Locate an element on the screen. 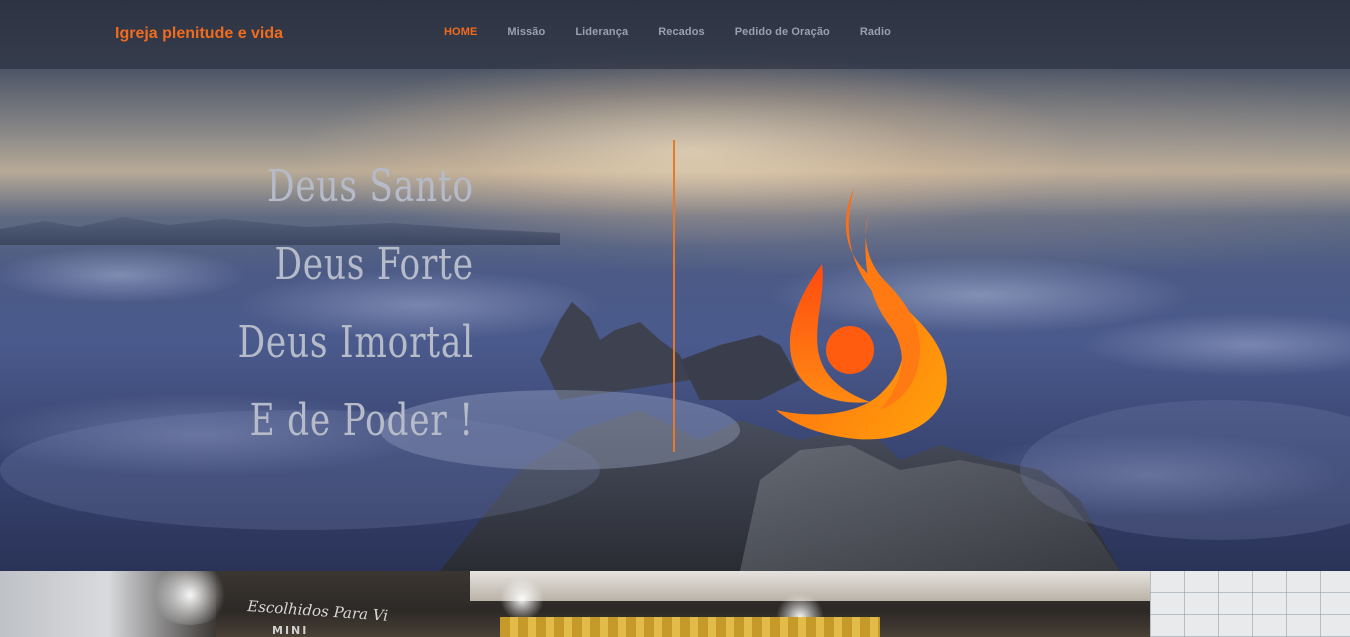 The image size is (1350, 637). nav-item-recados: Recados is located at coordinates (681, 32).